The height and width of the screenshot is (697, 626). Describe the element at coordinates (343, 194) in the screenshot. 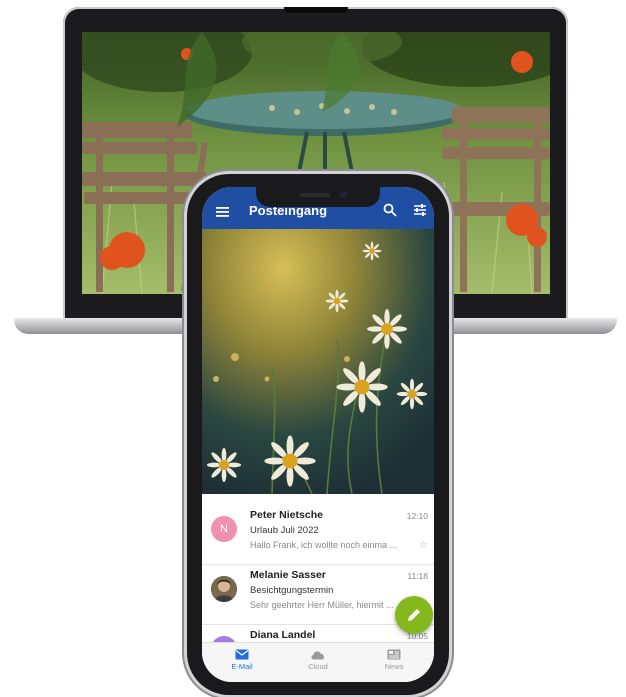

I see `front-camera` at that location.